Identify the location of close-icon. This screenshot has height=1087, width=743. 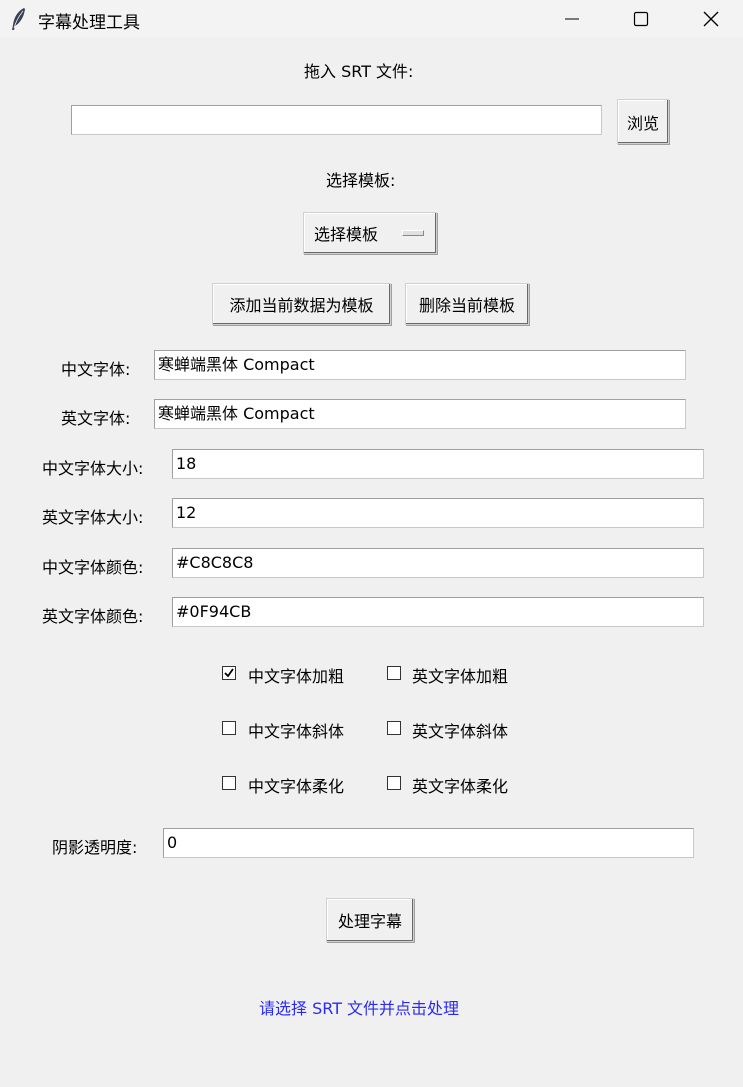
(711, 19).